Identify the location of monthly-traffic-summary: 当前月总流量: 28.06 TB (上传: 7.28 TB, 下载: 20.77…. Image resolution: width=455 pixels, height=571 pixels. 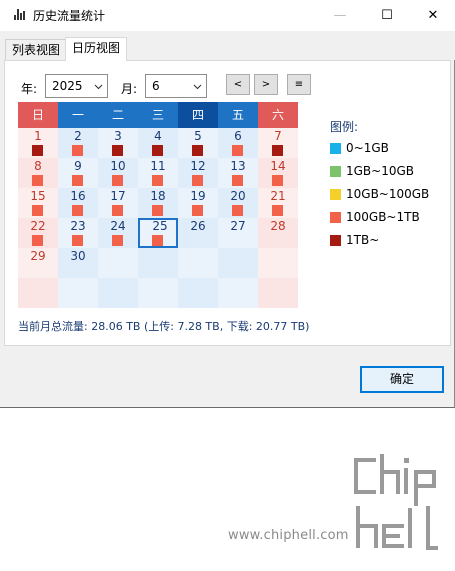
(164, 326).